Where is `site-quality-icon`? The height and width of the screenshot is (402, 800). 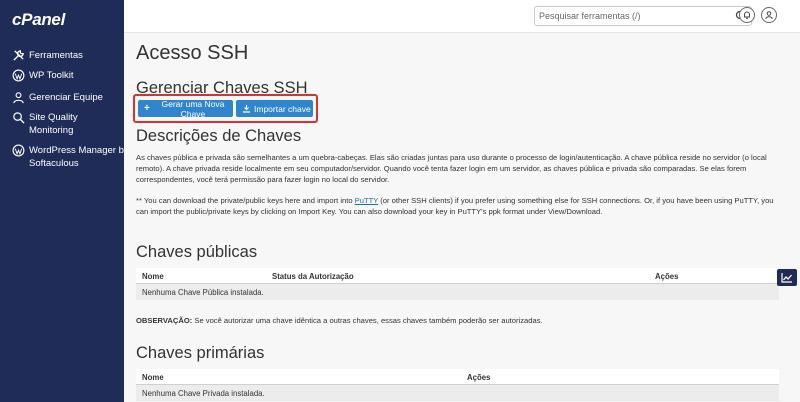 site-quality-icon is located at coordinates (19, 118).